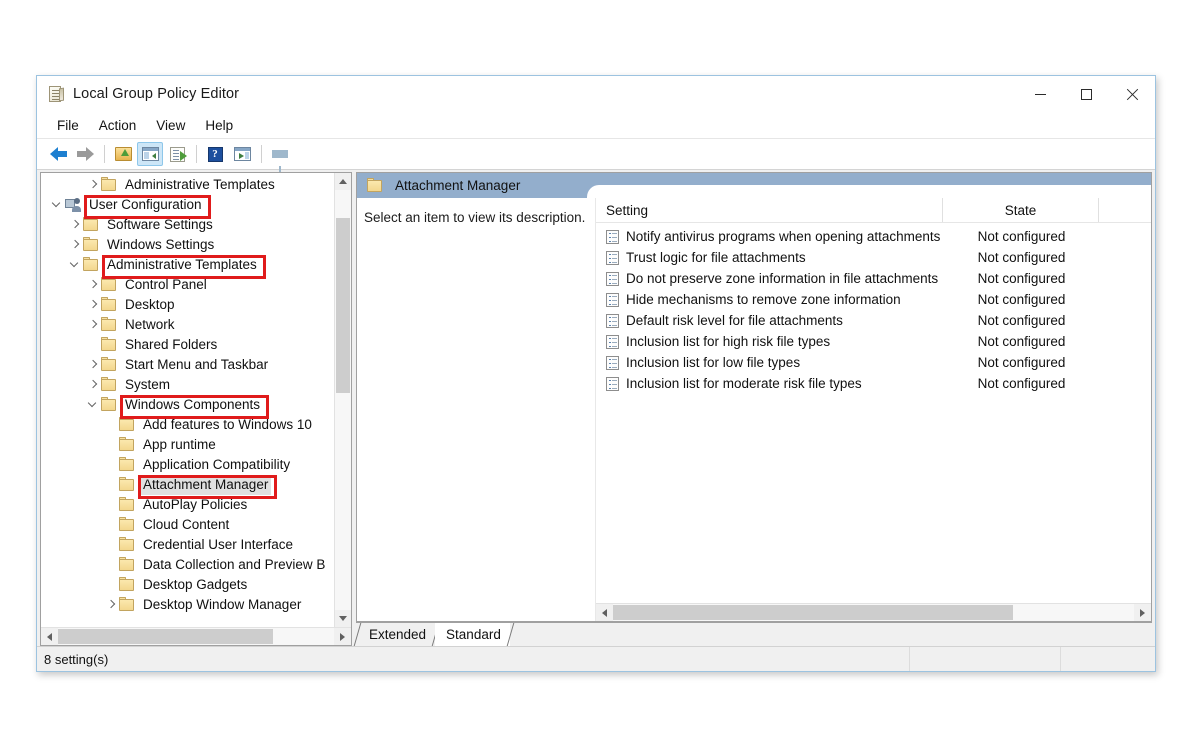  I want to click on menu-view: View, so click(170, 125).